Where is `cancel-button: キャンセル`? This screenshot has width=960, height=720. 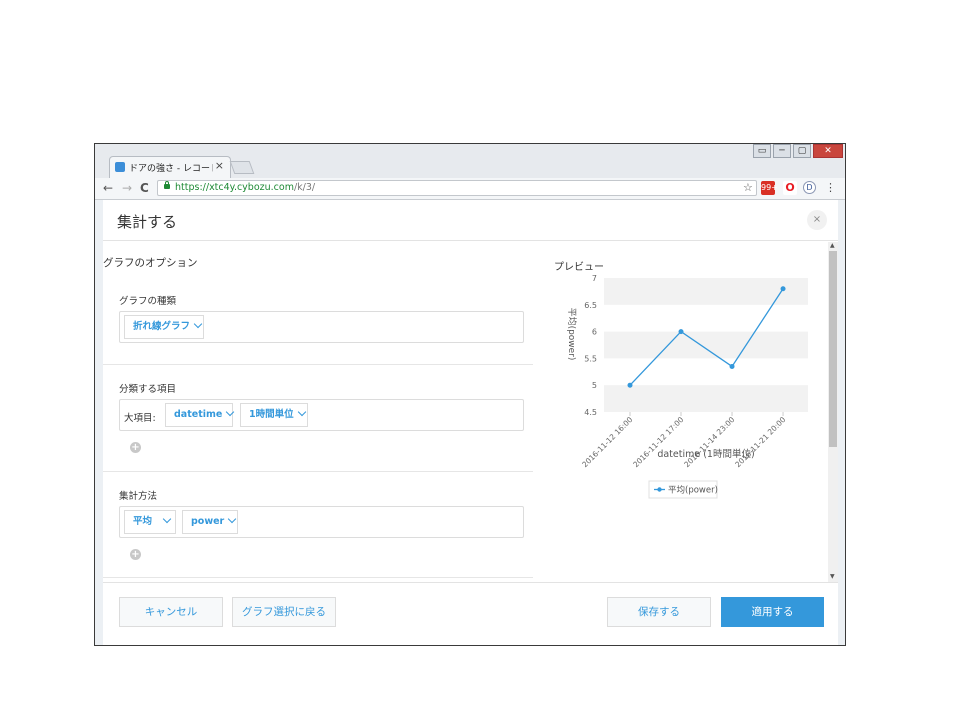
cancel-button: キャンセル is located at coordinates (171, 612).